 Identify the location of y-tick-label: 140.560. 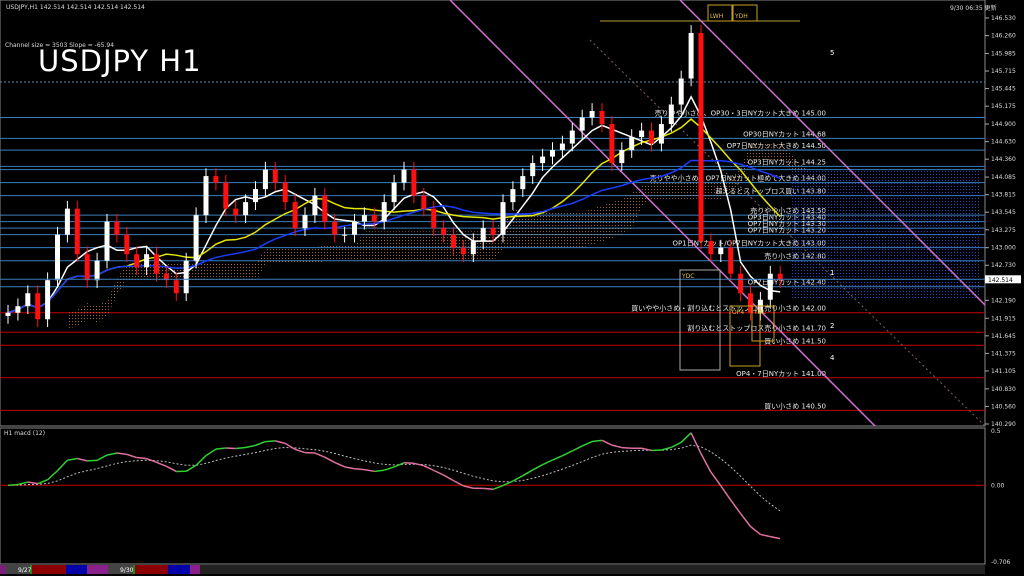
(1003, 406).